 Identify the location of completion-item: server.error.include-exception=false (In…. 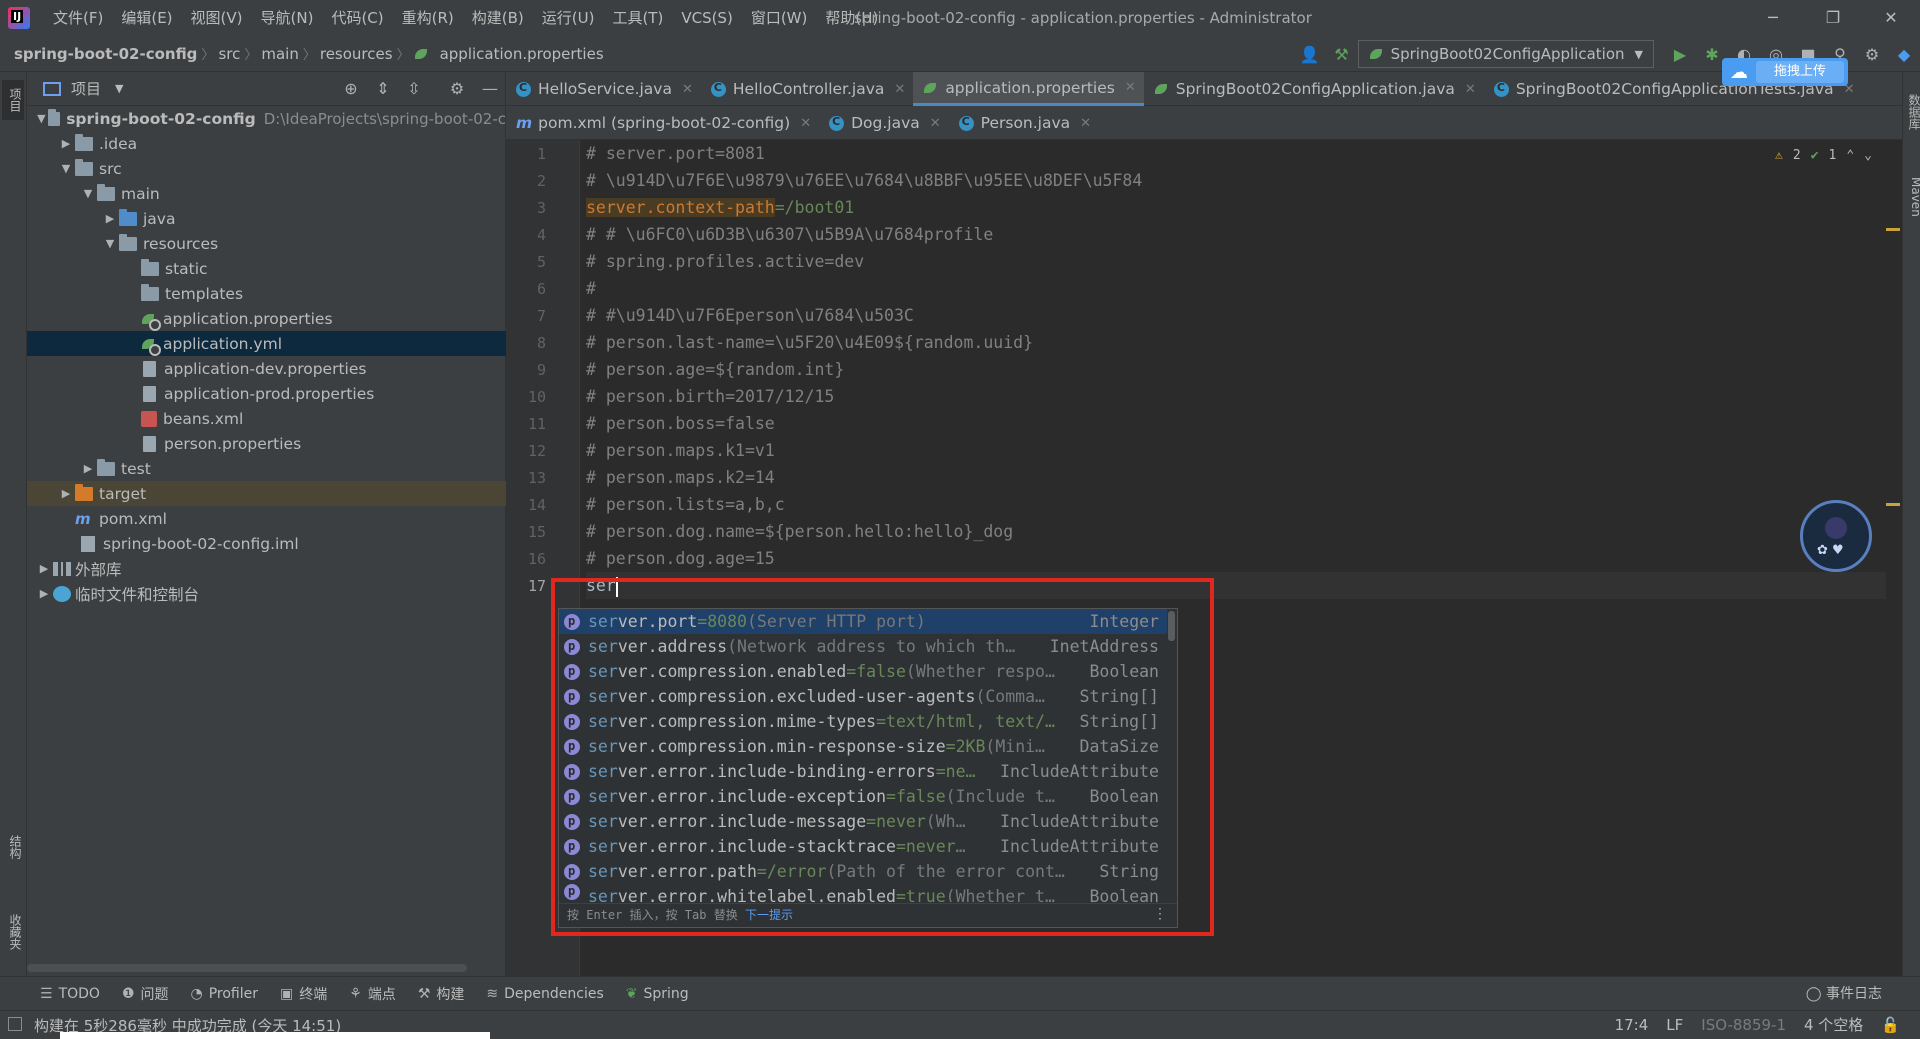
(863, 796).